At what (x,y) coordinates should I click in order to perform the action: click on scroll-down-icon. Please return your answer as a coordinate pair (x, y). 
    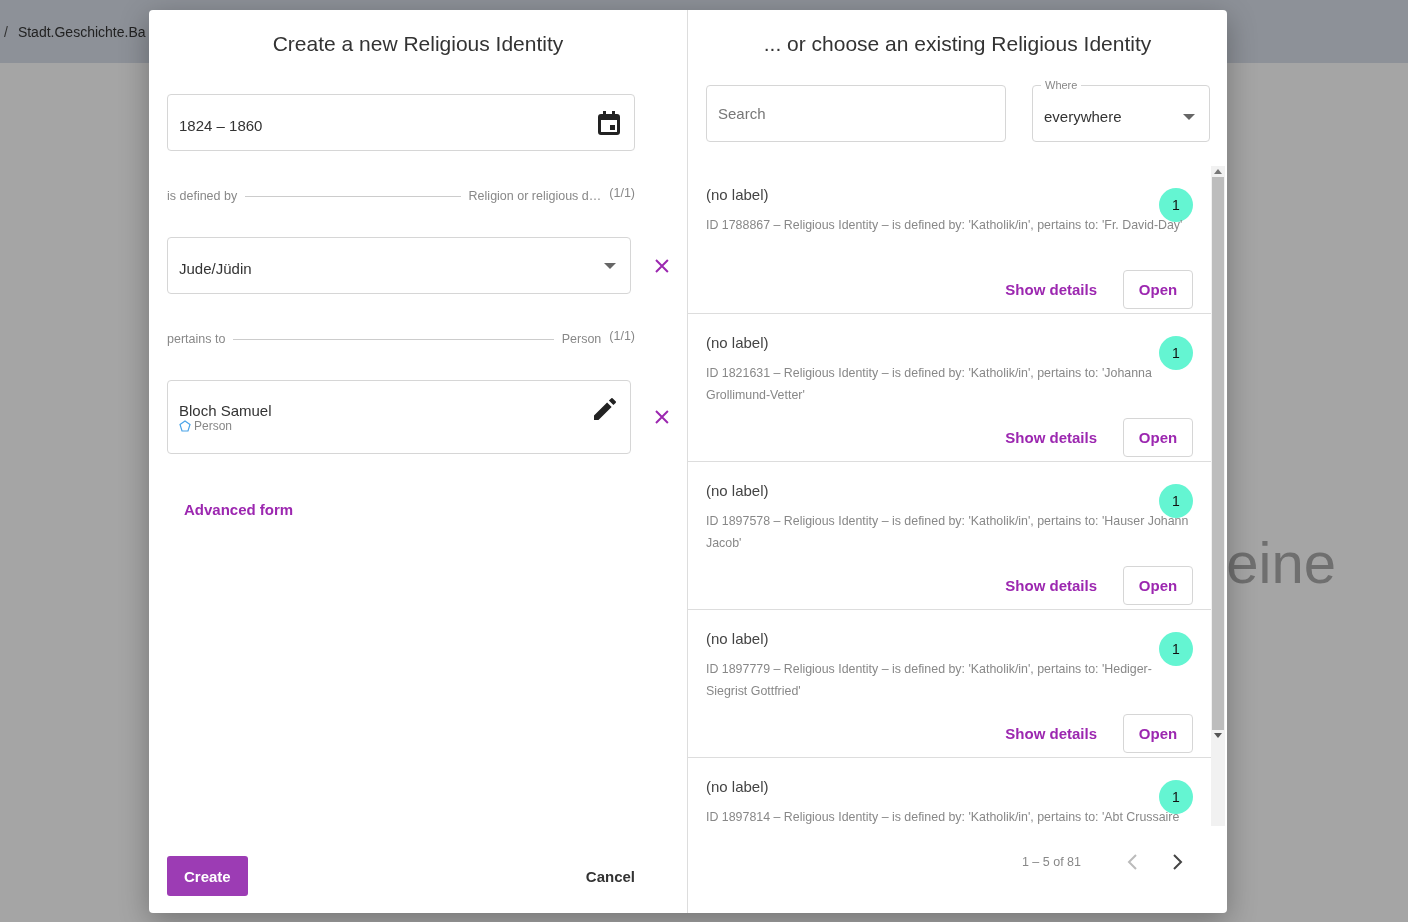
    Looking at the image, I should click on (1218, 735).